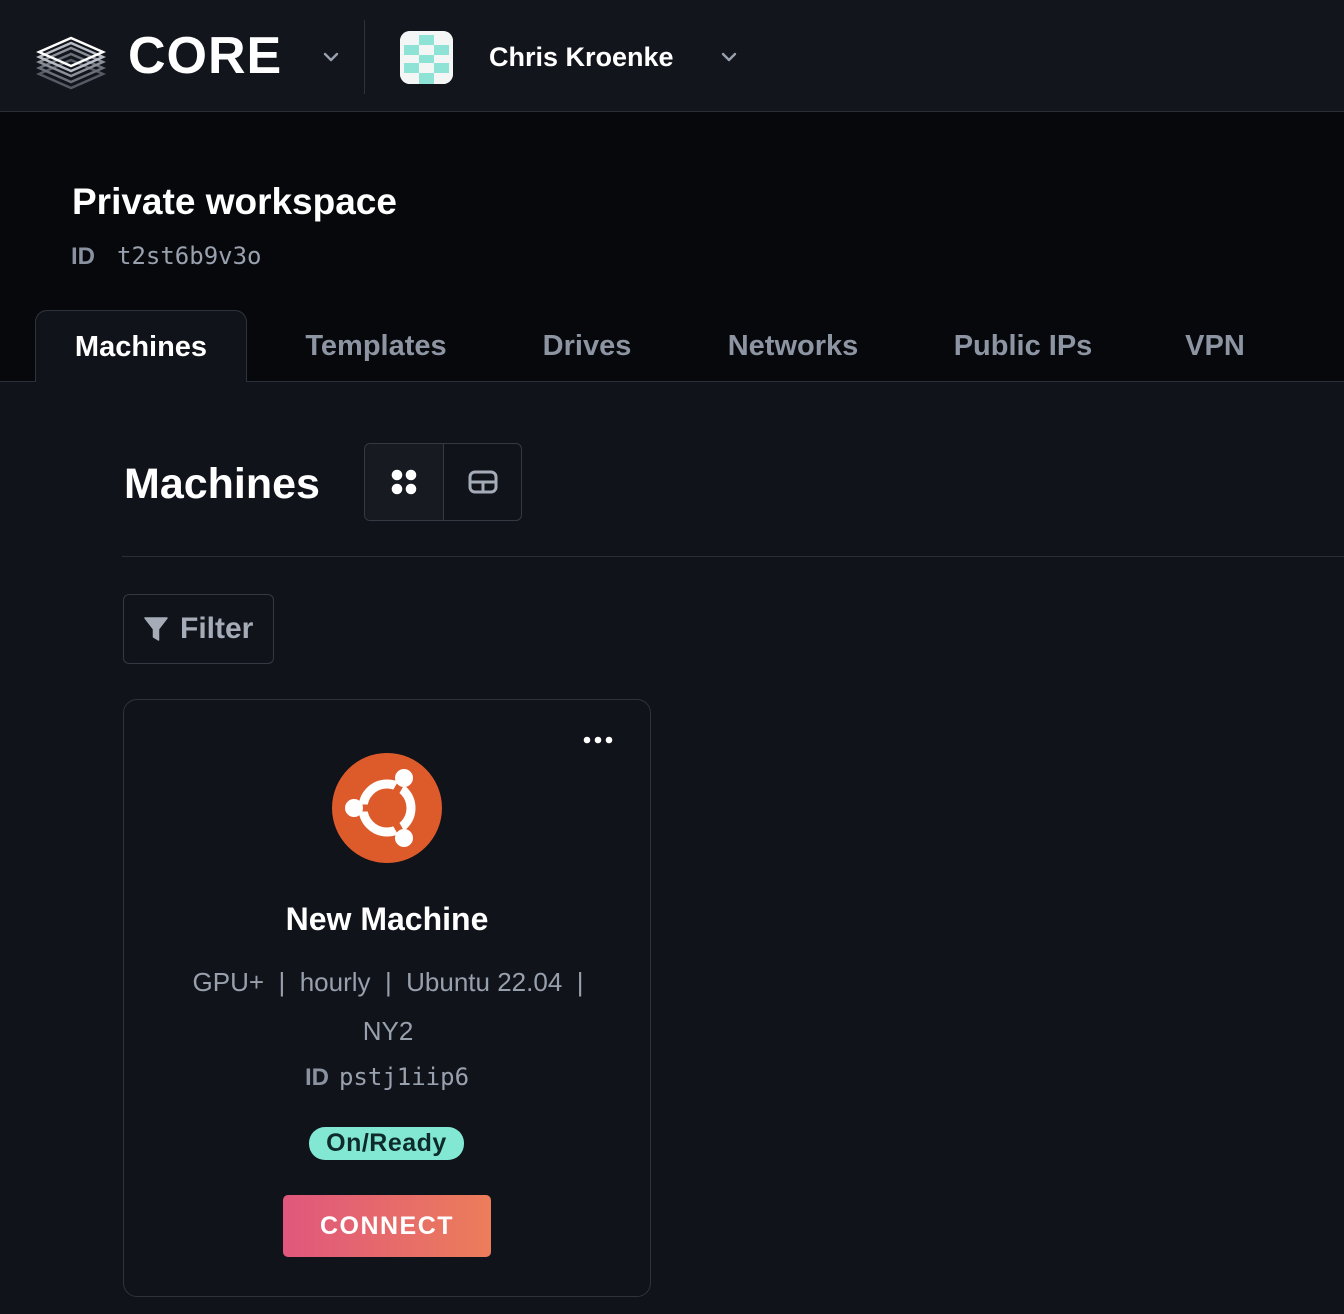  Describe the element at coordinates (71, 60) in the screenshot. I see `layers-logo-icon` at that location.